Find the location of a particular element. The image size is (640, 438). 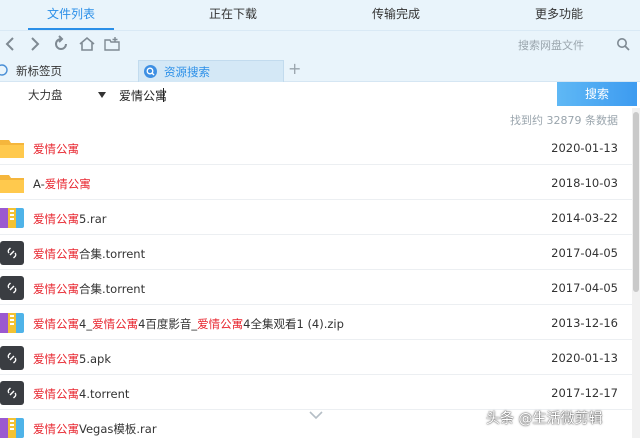

file-name: 爱情公寓4_爱情公寓4百度影音_爱情公寓4全集观看1 (4).zip is located at coordinates (188, 324).